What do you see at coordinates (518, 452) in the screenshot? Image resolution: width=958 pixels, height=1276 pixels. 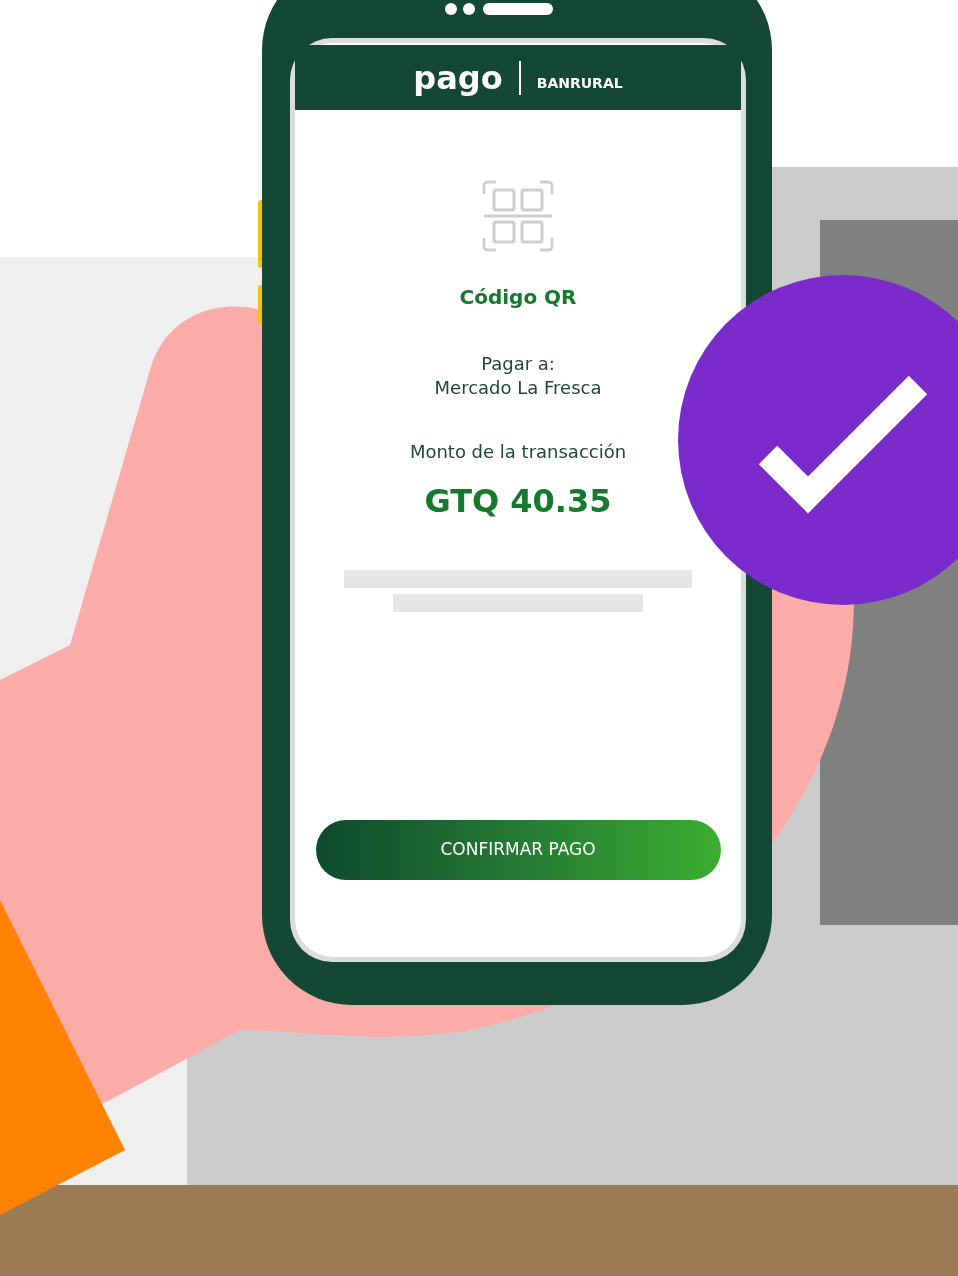 I see `amount-label: Monto de la transacción` at bounding box center [518, 452].